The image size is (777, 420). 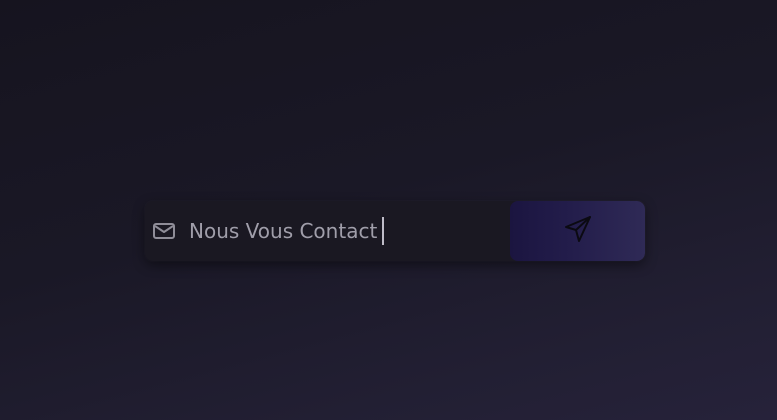 I want to click on send-icon, so click(x=578, y=231).